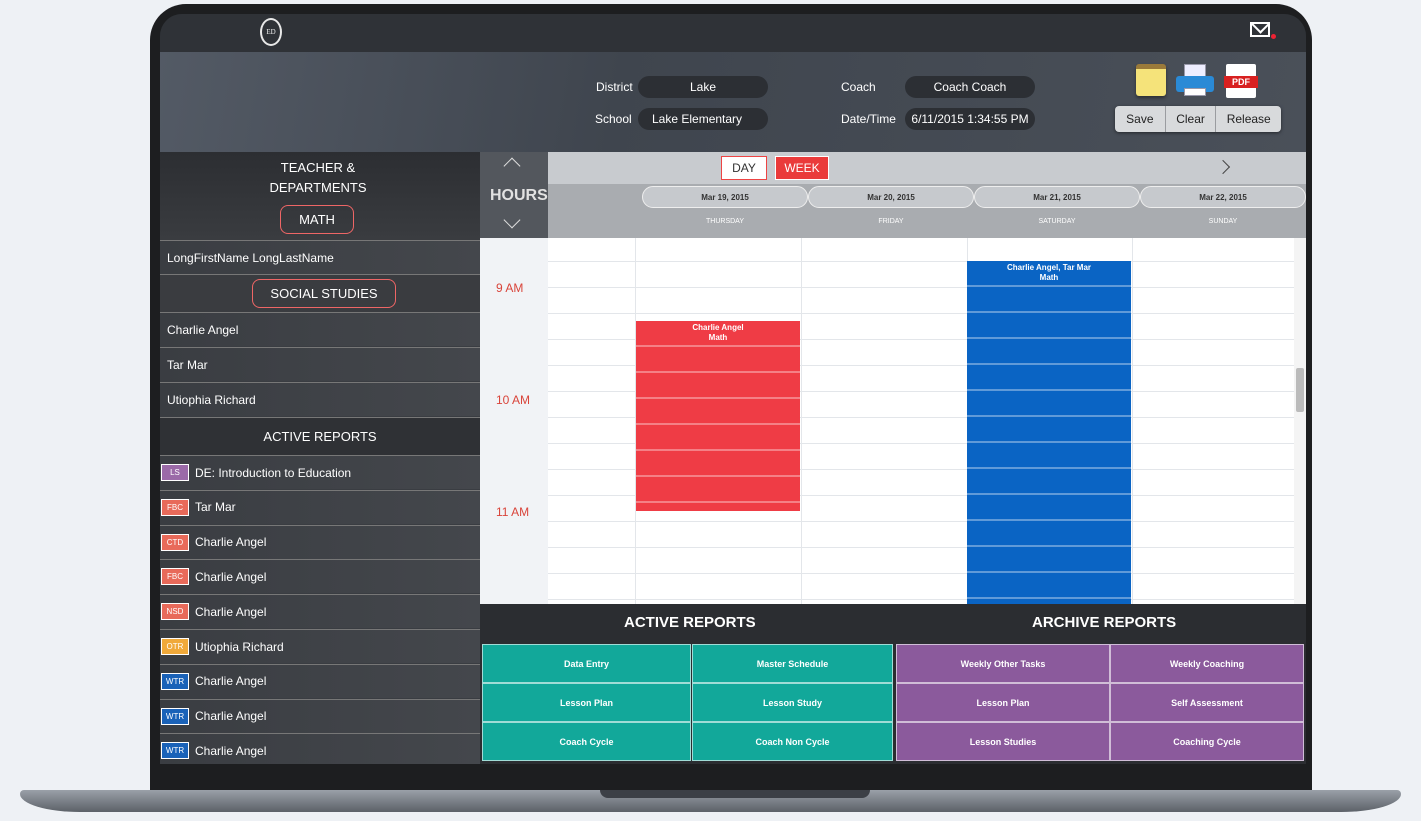 Image resolution: width=1421 pixels, height=821 pixels. Describe the element at coordinates (320, 436) in the screenshot. I see `active-reports-heading: ACTIVE REPORTS` at that location.